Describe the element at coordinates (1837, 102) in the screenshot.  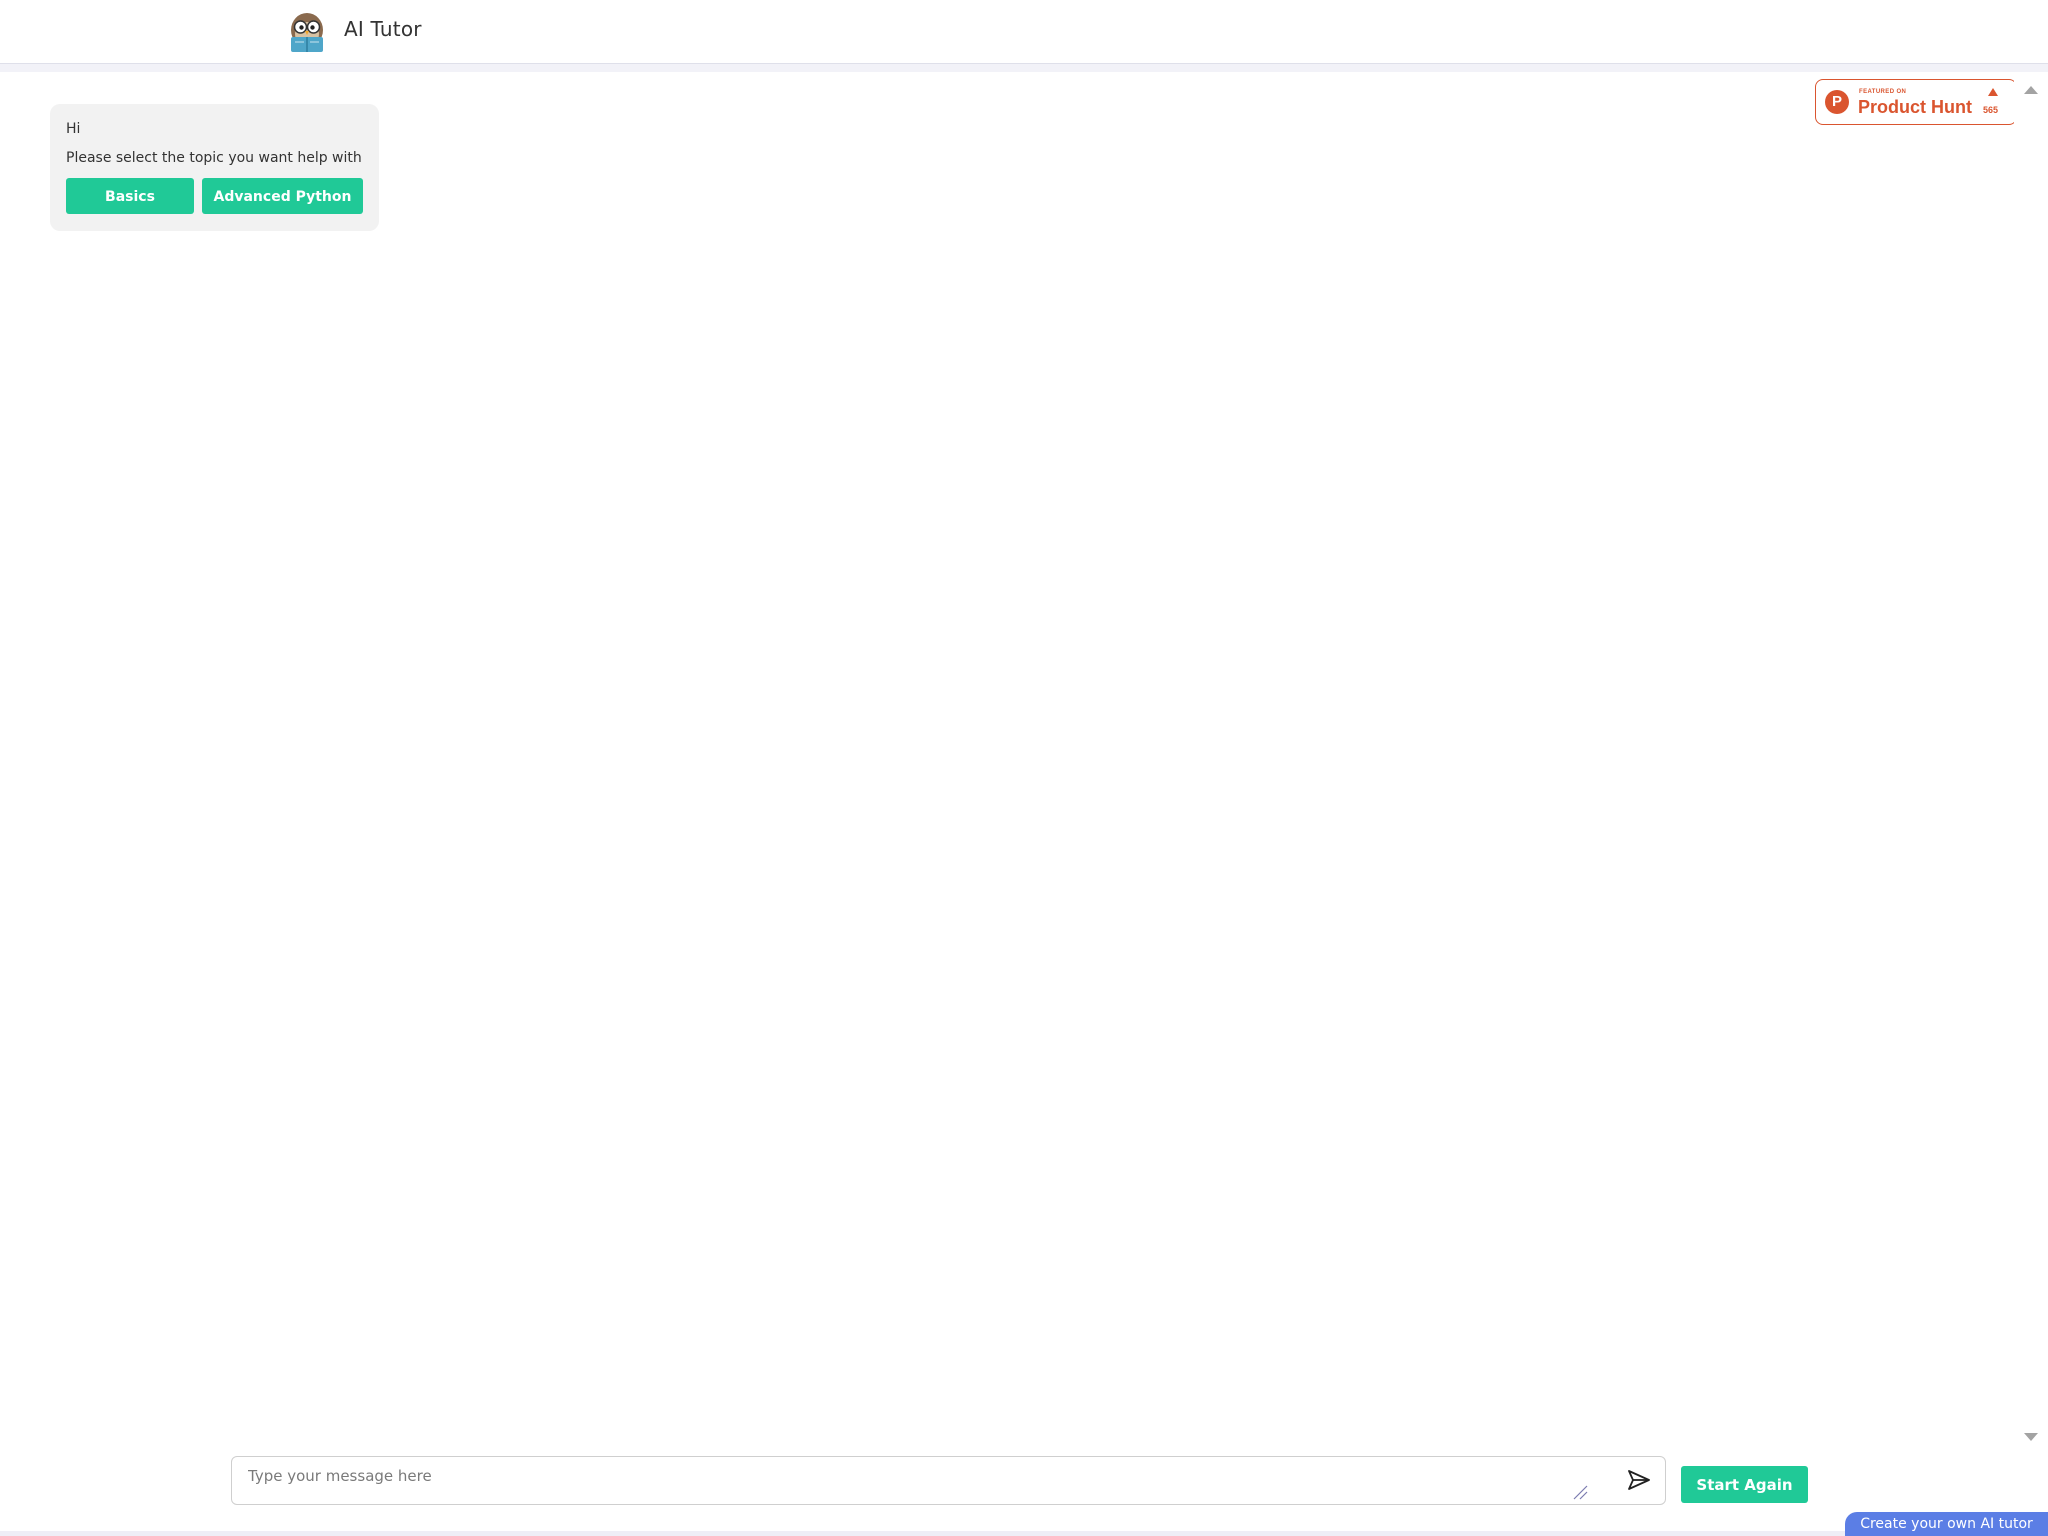
I see `product-hunt-logo-icon: P` at that location.